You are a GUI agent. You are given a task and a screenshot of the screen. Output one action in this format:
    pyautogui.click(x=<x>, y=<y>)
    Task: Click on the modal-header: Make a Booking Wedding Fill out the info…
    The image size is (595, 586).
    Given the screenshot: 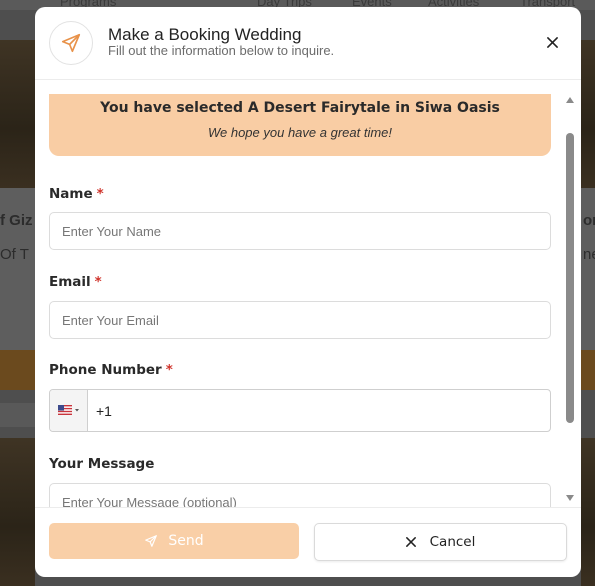 What is the action you would take?
    pyautogui.click(x=308, y=43)
    